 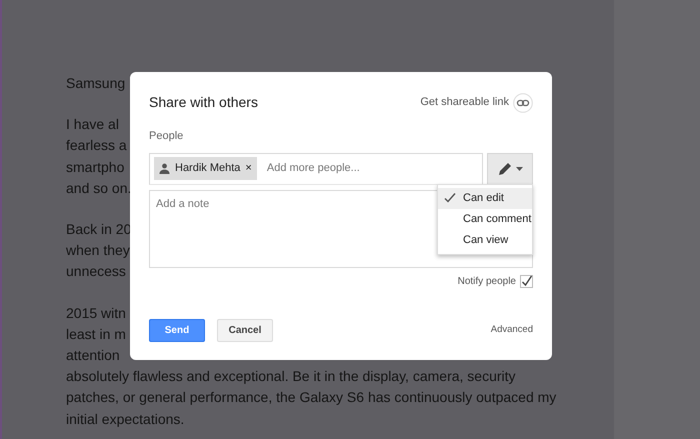 What do you see at coordinates (487, 281) in the screenshot?
I see `notify-label: Notify people` at bounding box center [487, 281].